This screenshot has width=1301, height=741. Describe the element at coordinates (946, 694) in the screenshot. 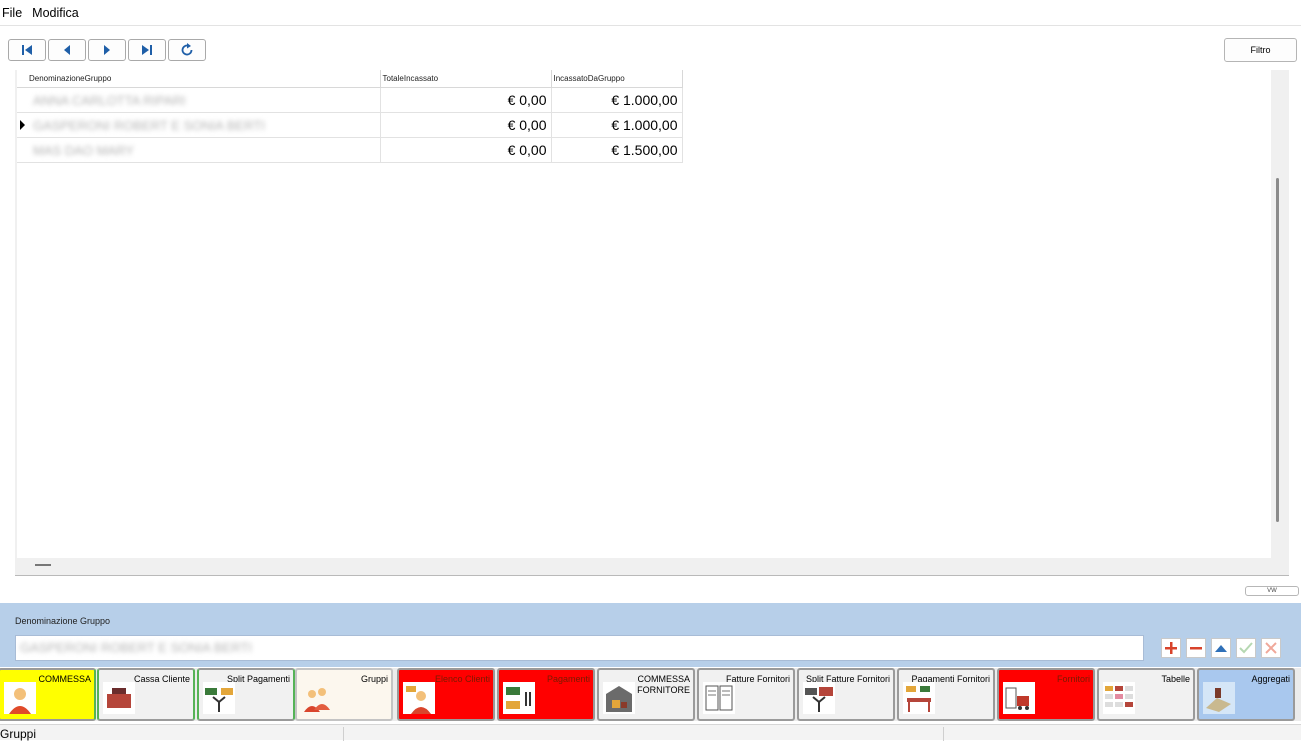

I see `tab-pagamenti-fornitori: Pagamenti Fornitori` at that location.